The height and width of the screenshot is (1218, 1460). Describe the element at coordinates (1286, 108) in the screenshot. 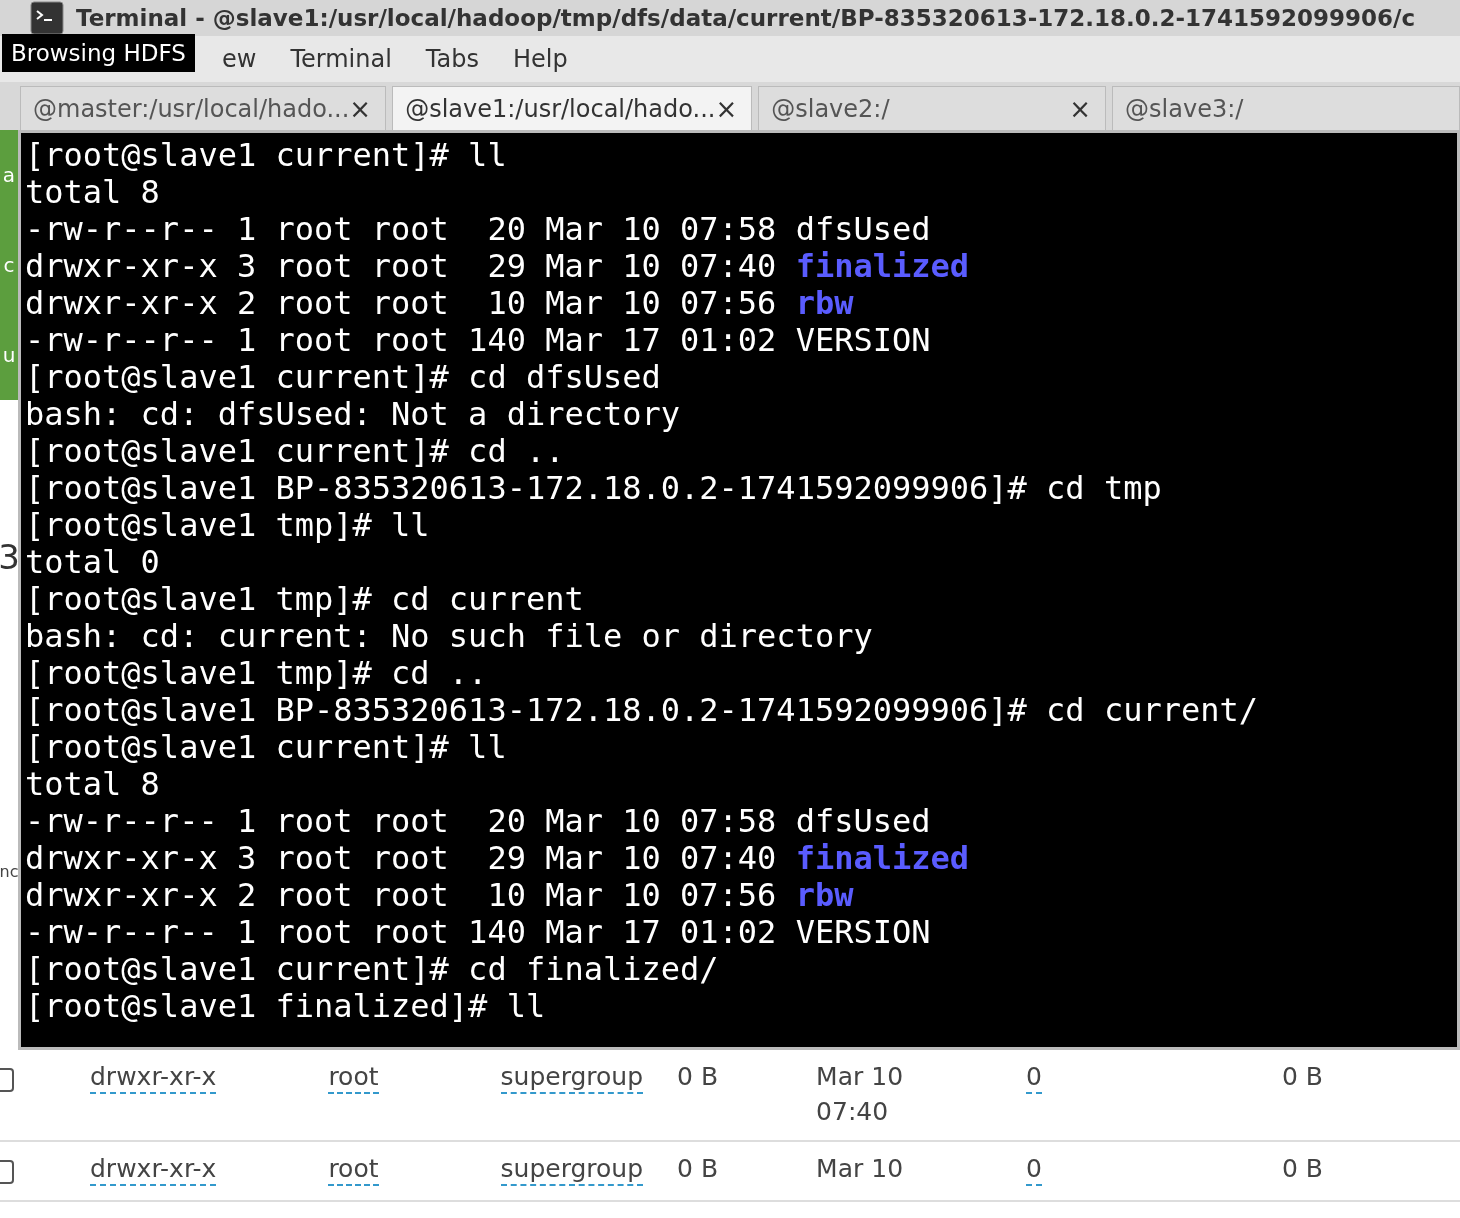

I see `terminal-tab: @slave3:/` at that location.